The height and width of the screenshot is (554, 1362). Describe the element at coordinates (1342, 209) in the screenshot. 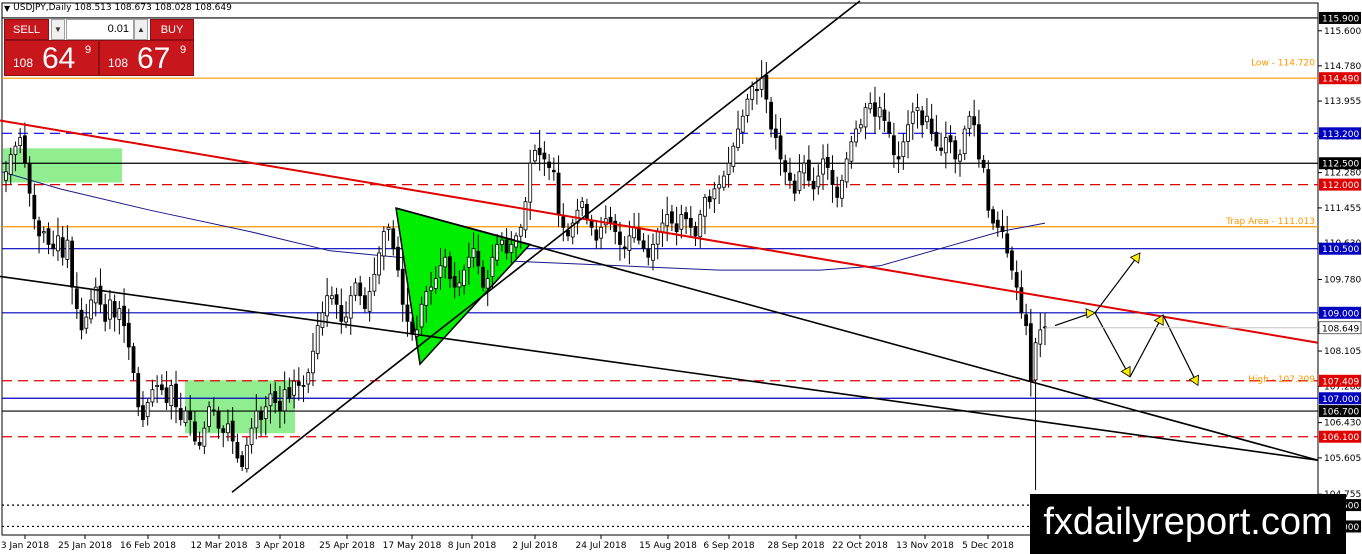

I see `y-tick-label-5: 111.455` at that location.